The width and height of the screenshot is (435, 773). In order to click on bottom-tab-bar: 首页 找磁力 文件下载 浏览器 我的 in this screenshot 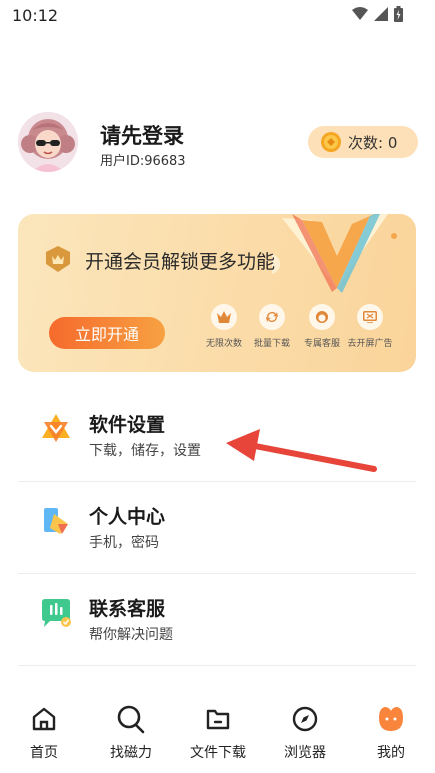, I will do `click(217, 731)`.